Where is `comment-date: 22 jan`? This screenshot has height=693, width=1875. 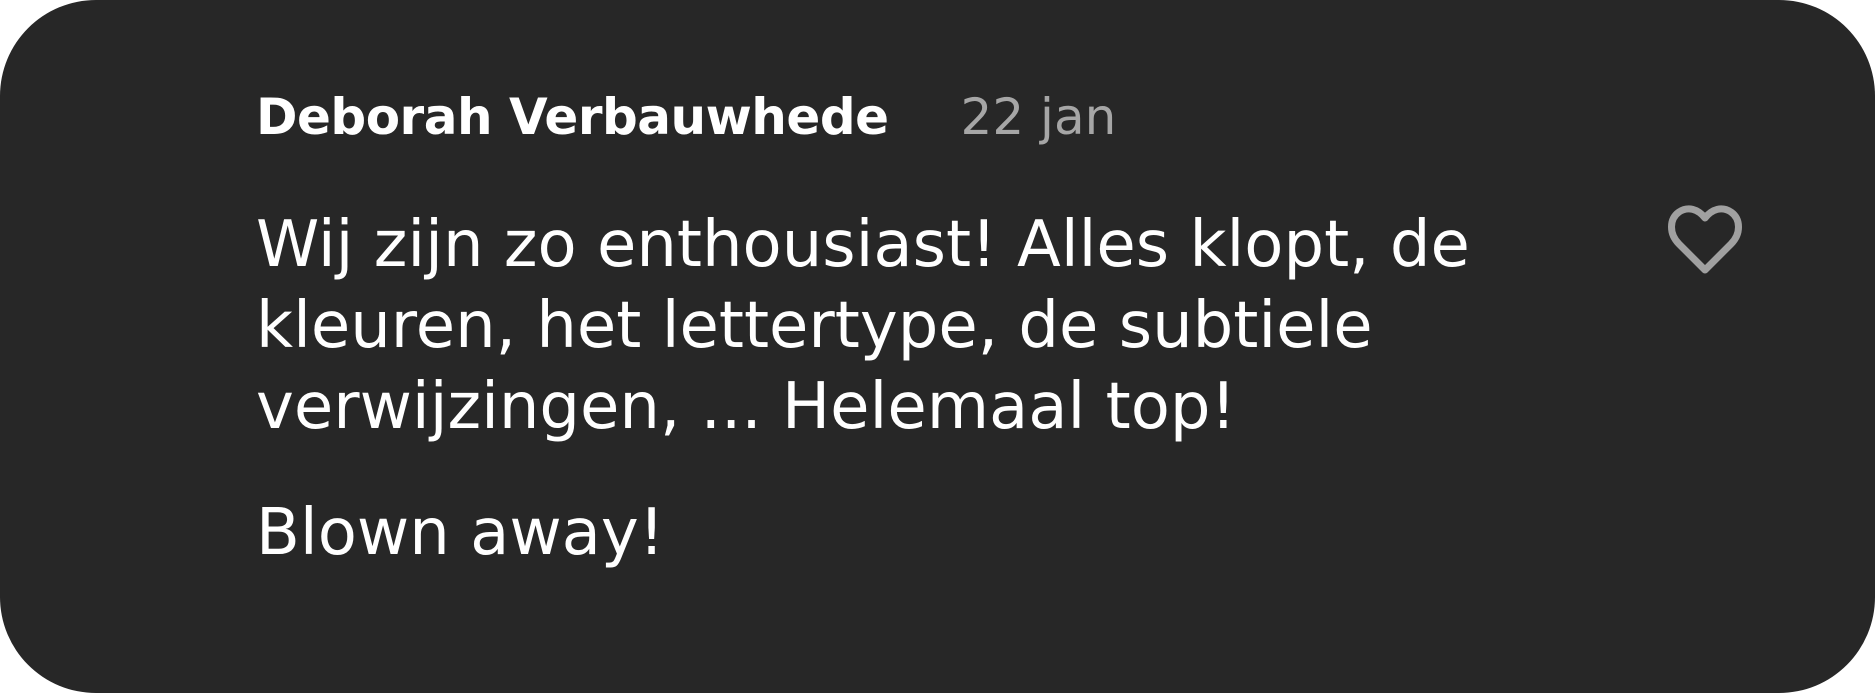 comment-date: 22 jan is located at coordinates (1038, 117).